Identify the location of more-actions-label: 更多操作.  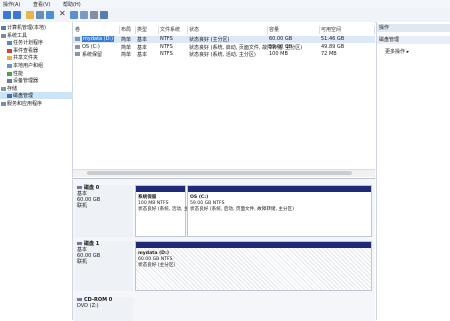
(395, 52).